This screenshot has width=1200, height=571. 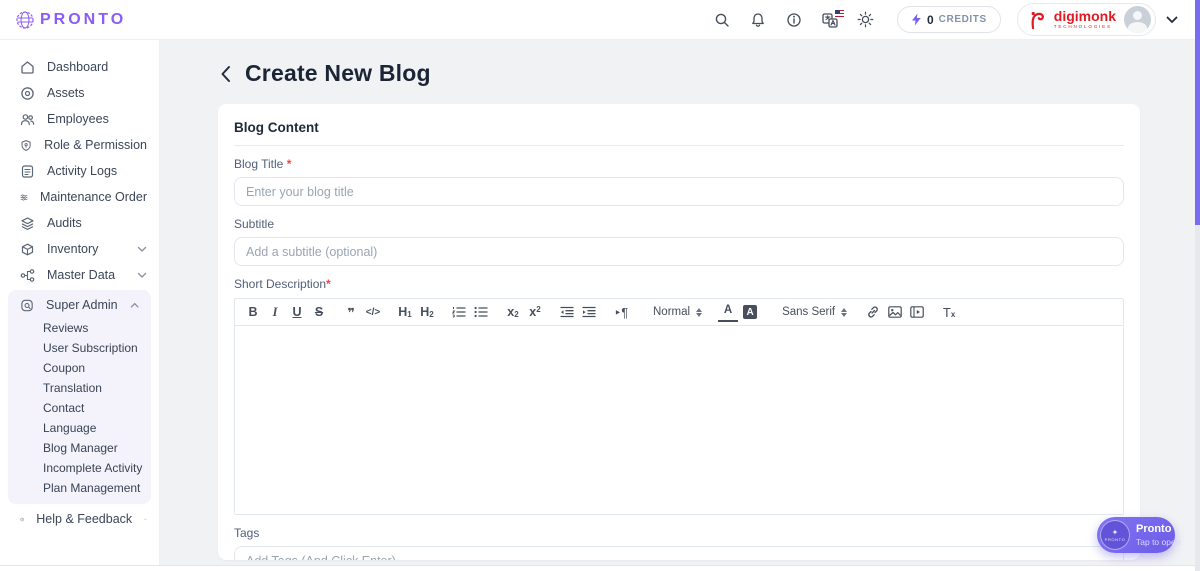 What do you see at coordinates (79, 305) in the screenshot?
I see `sidebar-item-super-admin: Super Admin` at bounding box center [79, 305].